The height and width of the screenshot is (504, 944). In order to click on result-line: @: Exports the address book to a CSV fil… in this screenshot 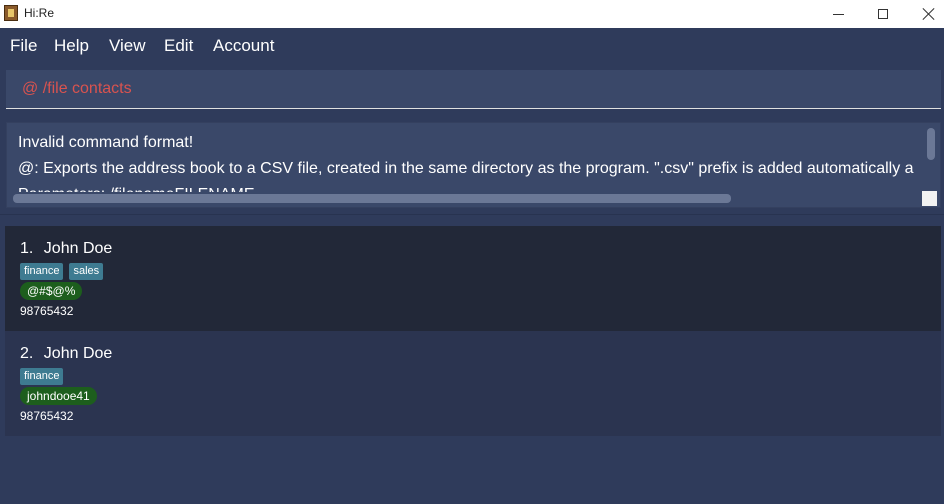, I will do `click(466, 168)`.